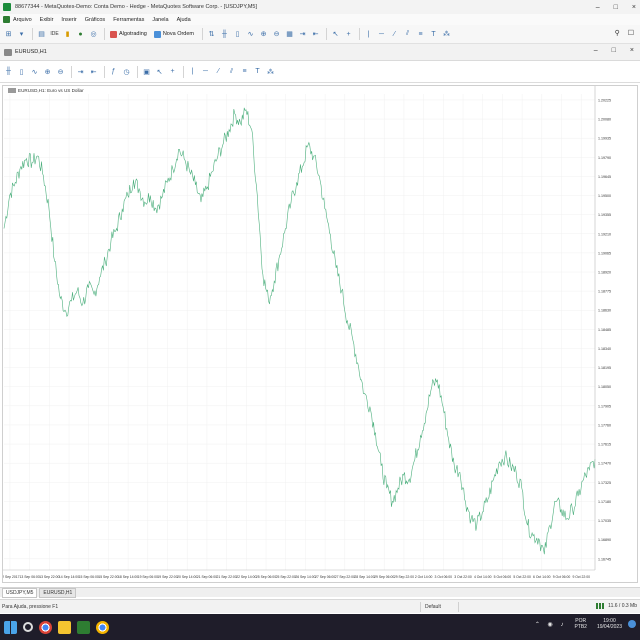 This screenshot has width=640, height=640. I want to click on folder-icon, so click(64, 627).